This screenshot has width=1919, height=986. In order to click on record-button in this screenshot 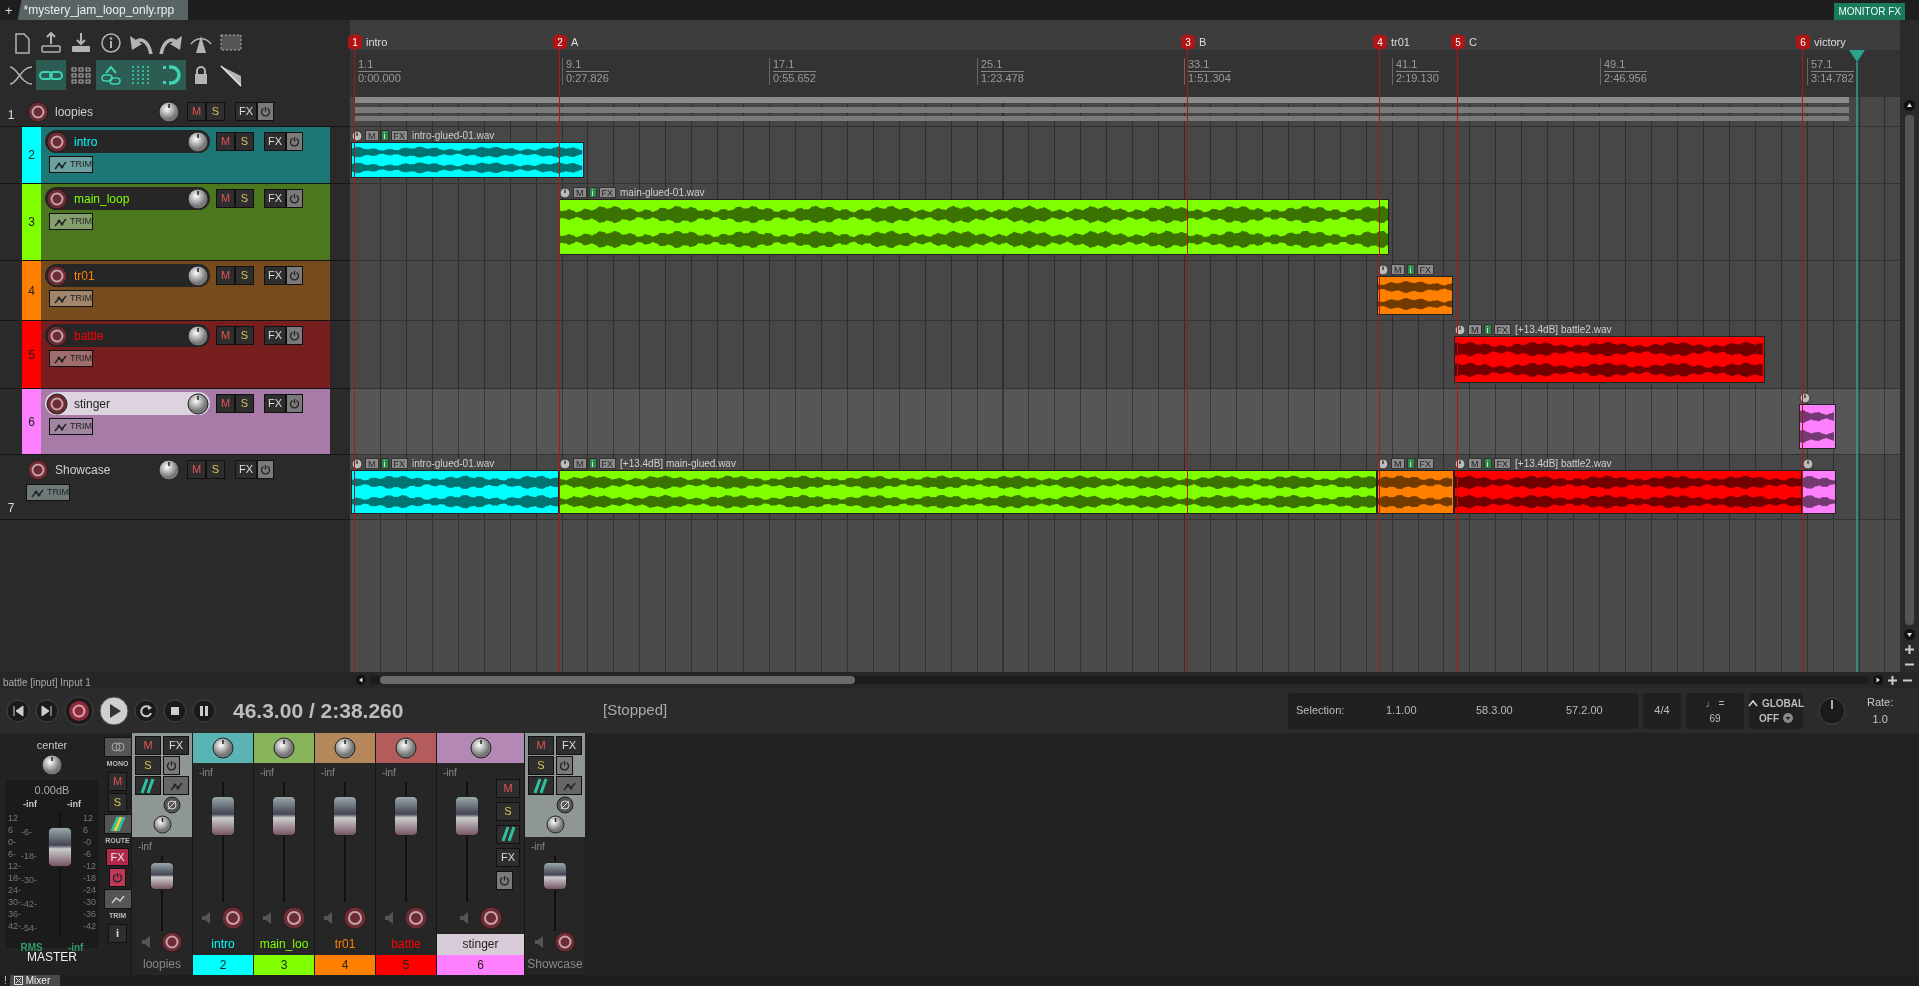, I will do `click(79, 710)`.